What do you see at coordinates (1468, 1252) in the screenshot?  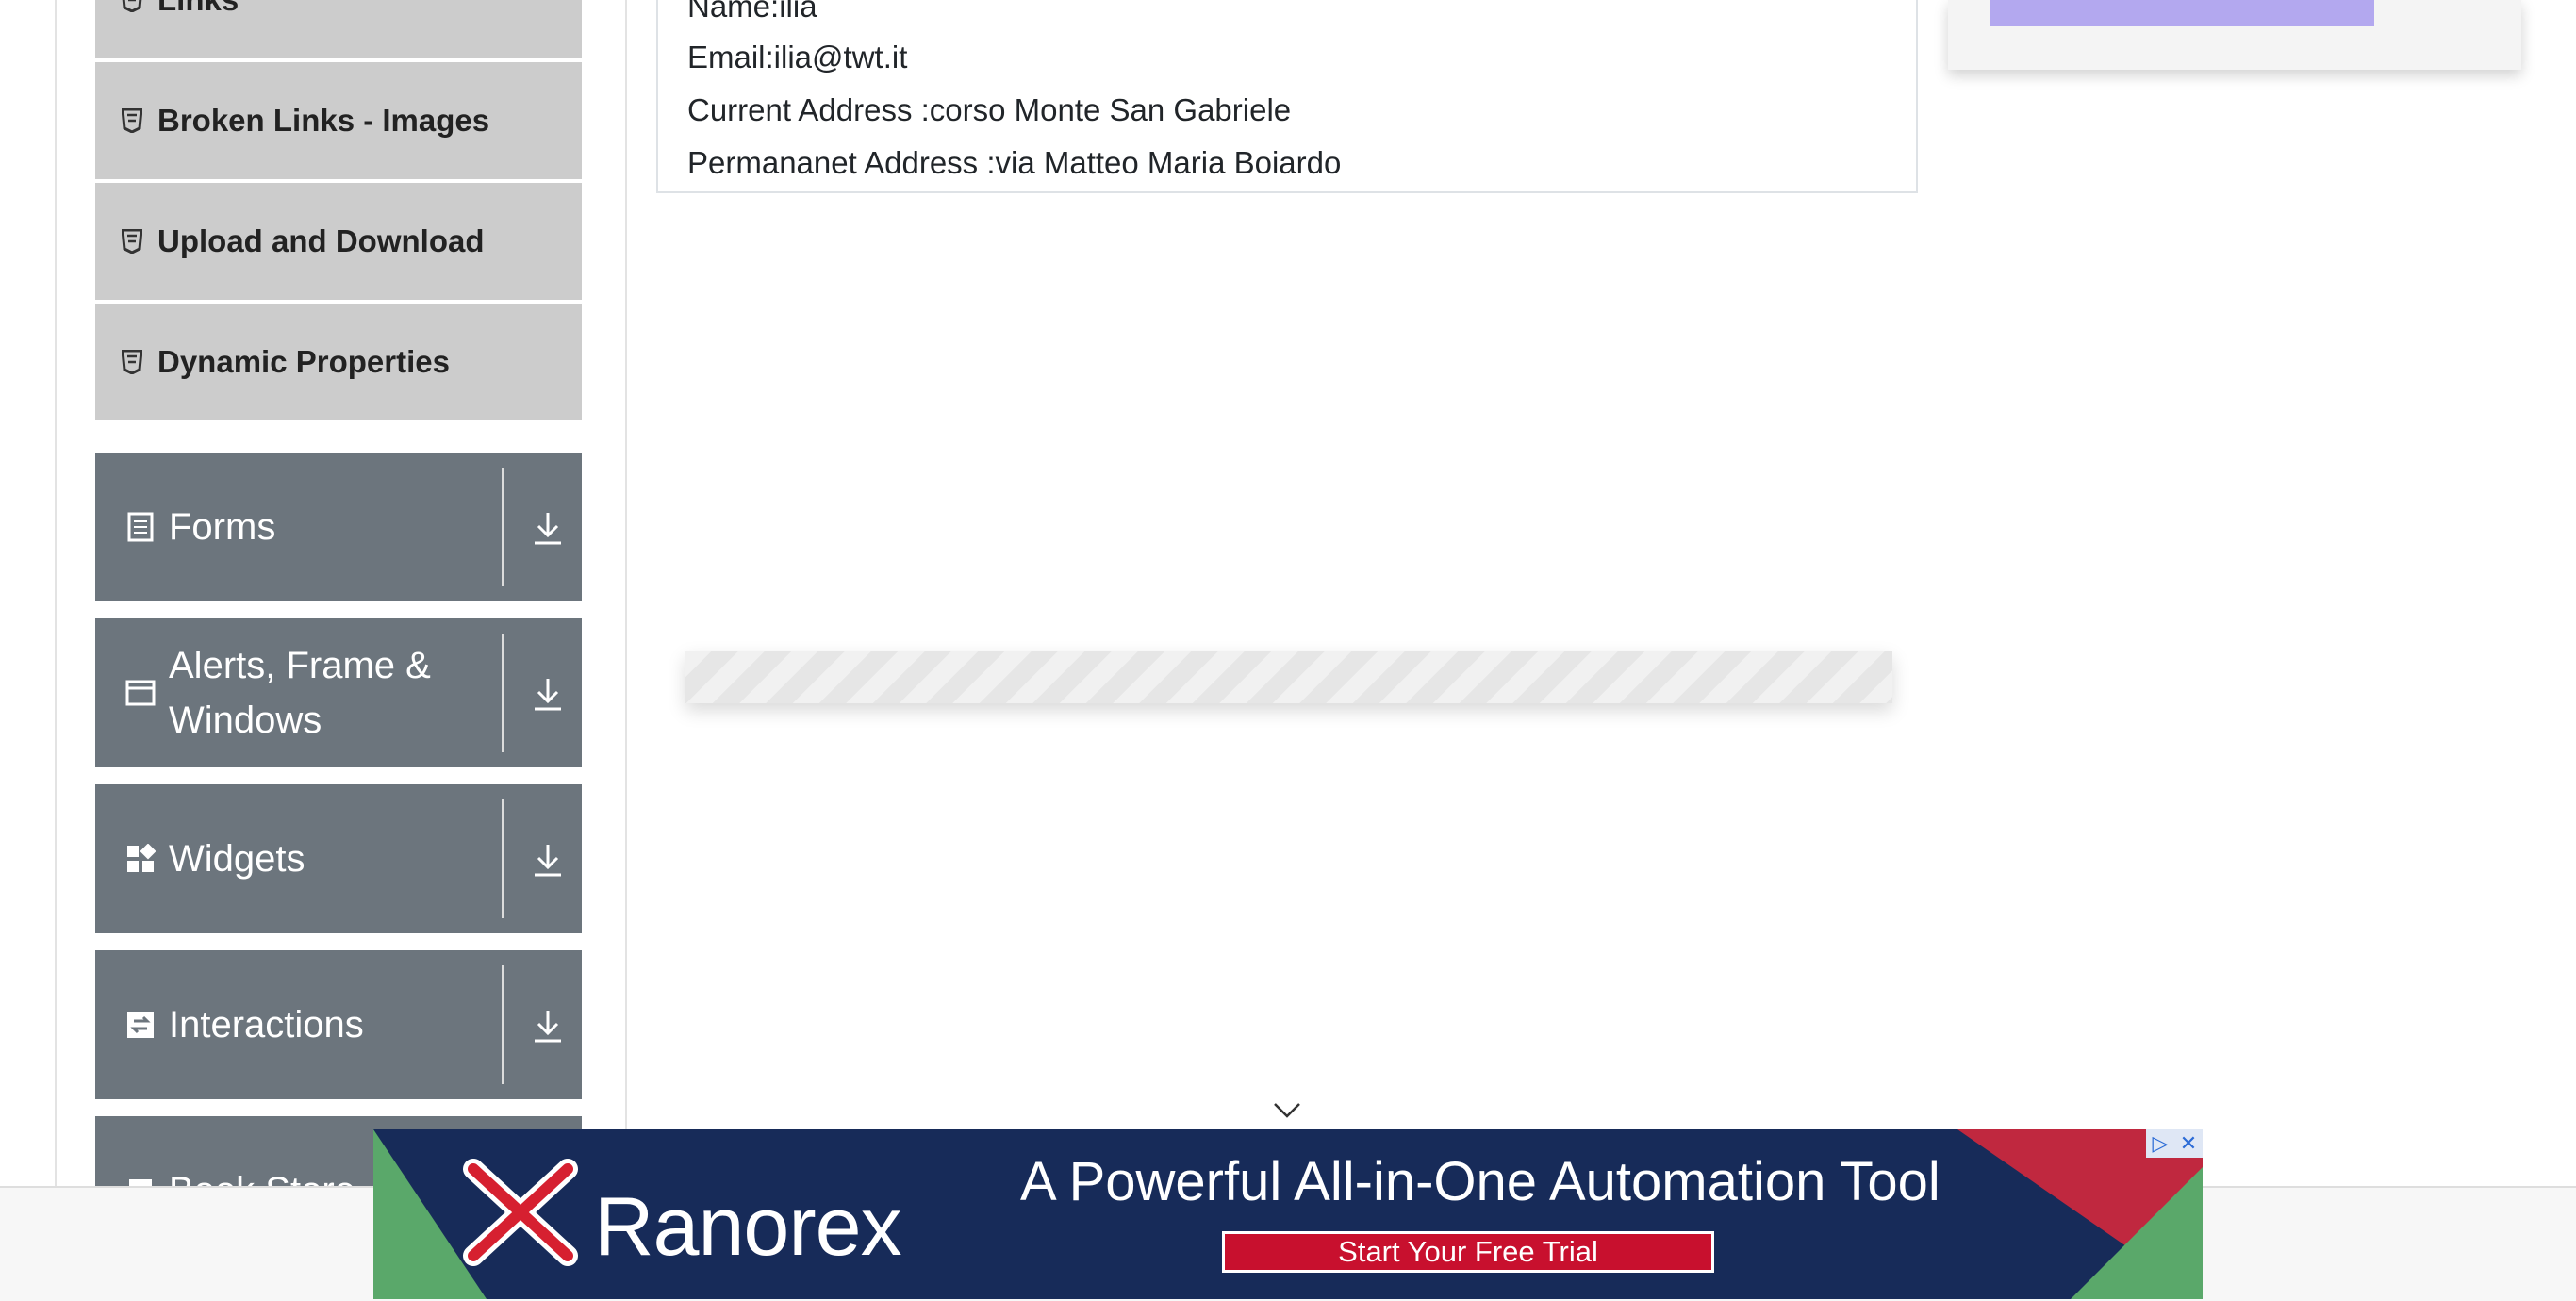 I see `start-trial-button: Start Your Free Trial` at bounding box center [1468, 1252].